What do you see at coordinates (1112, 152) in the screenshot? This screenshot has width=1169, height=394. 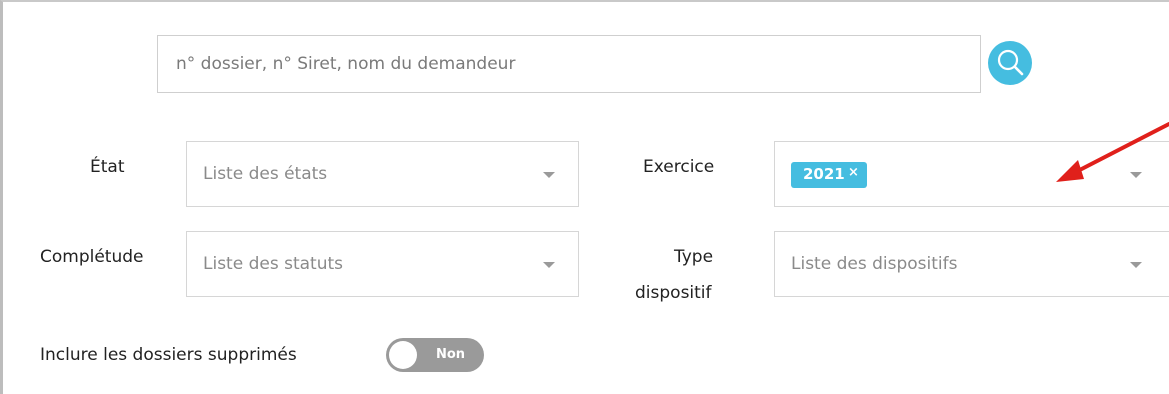 I see `red-arrow-icon` at bounding box center [1112, 152].